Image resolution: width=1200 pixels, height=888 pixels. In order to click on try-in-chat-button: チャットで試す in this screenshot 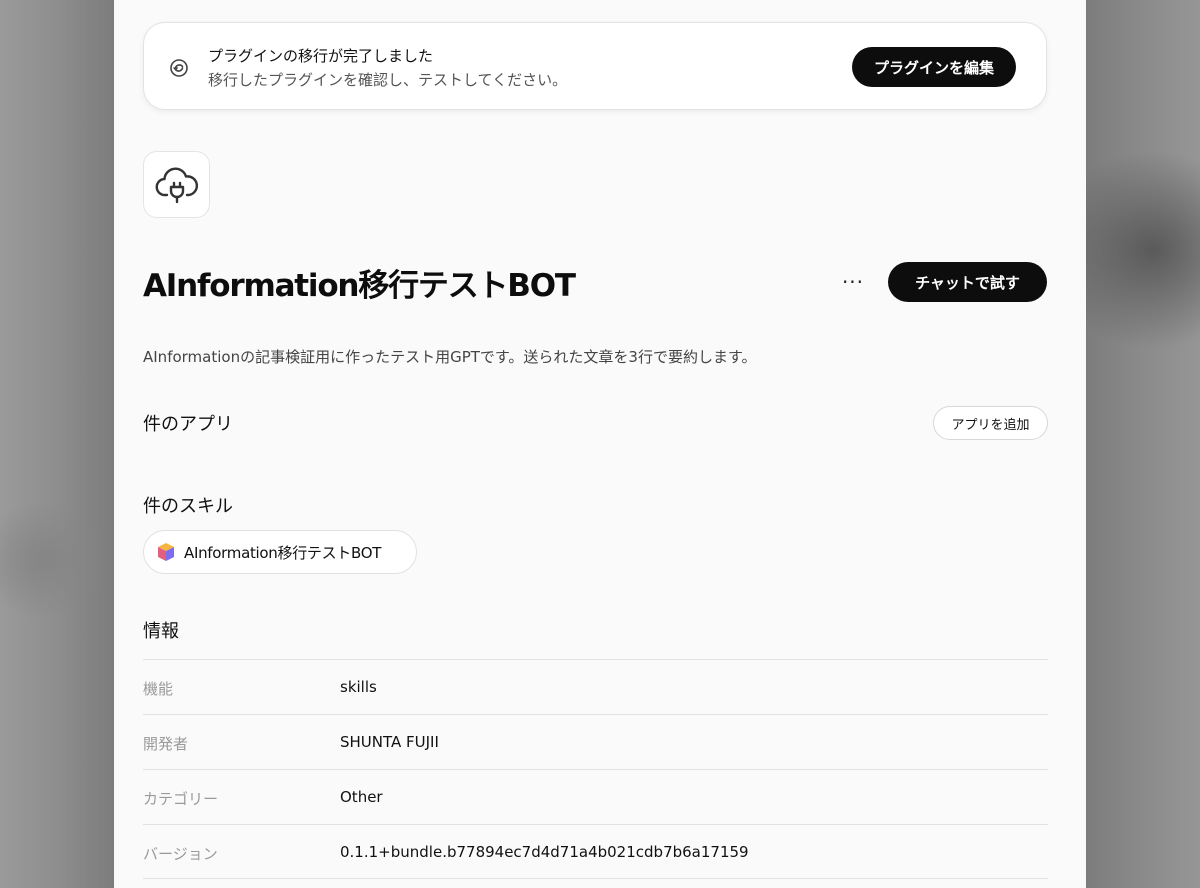, I will do `click(967, 282)`.